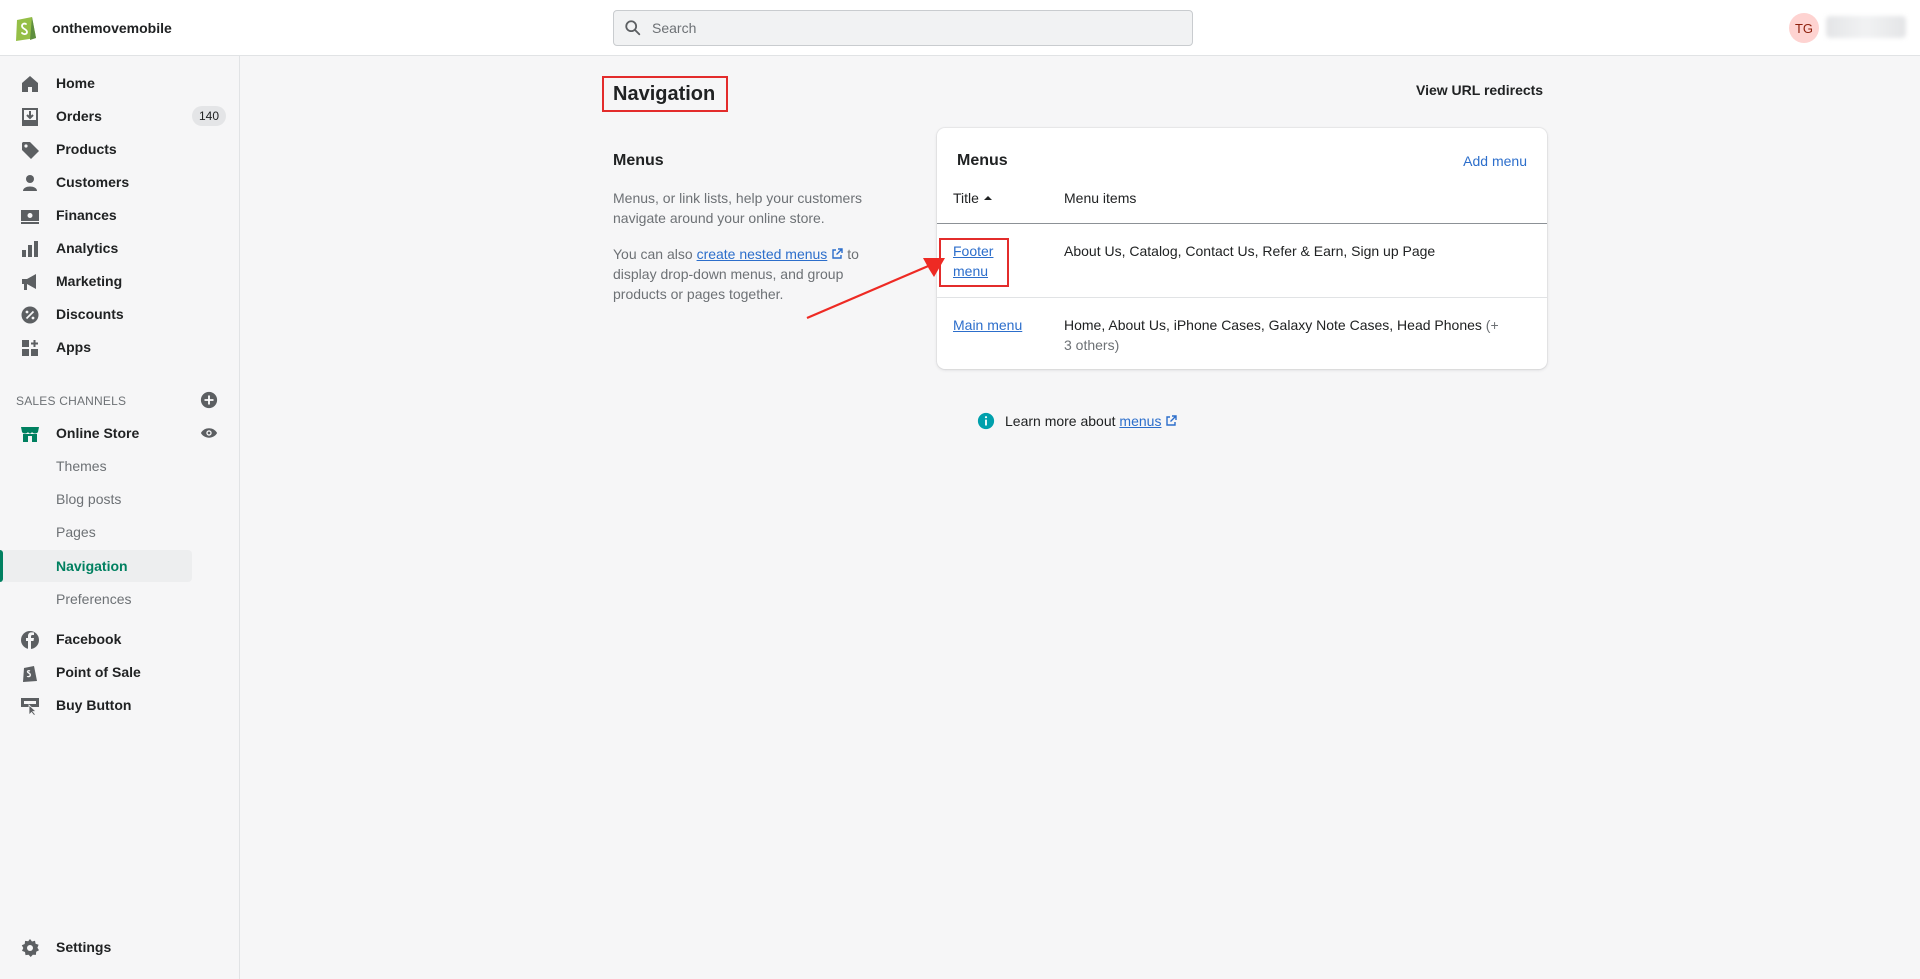  What do you see at coordinates (30, 249) in the screenshot?
I see `bar-chart-icon` at bounding box center [30, 249].